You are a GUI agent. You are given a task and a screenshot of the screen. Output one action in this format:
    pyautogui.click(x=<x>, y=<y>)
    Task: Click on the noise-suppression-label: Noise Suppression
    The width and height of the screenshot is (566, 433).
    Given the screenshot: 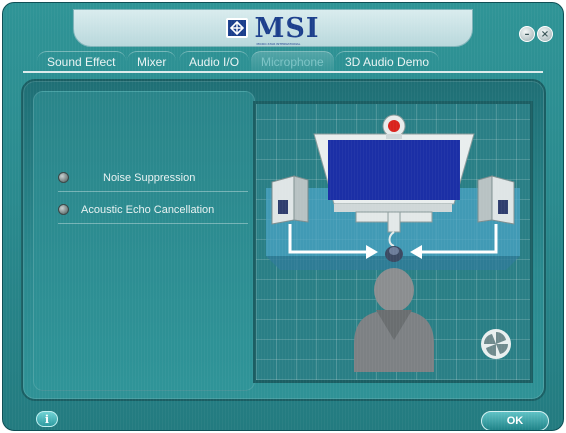 What is the action you would take?
    pyautogui.click(x=149, y=177)
    